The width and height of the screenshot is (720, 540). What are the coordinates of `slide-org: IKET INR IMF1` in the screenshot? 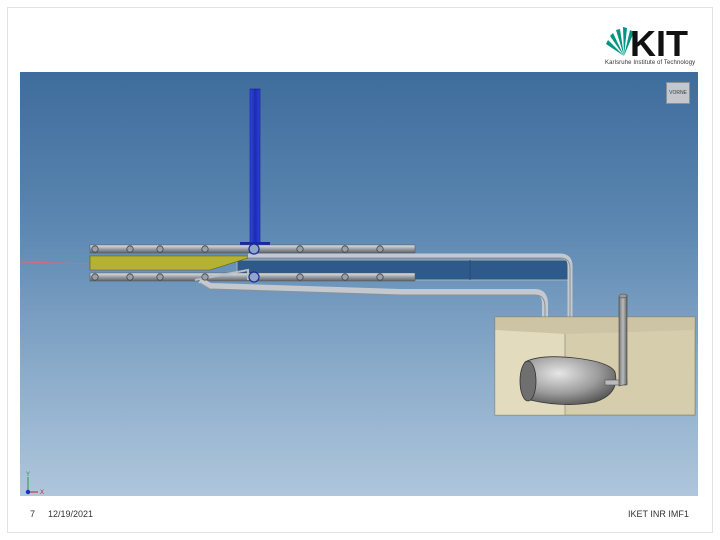 It's located at (658, 514).